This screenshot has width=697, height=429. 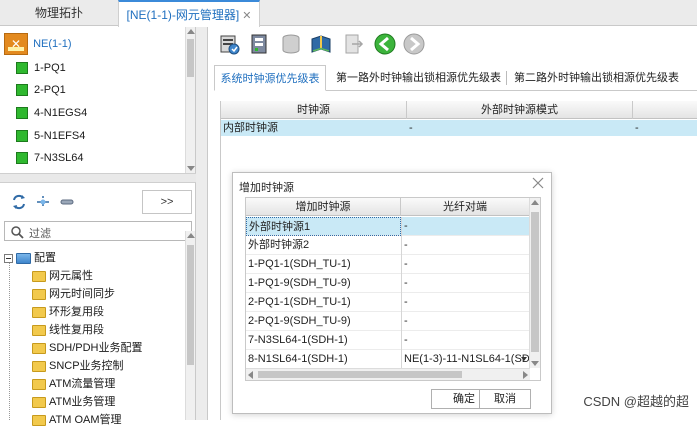 I want to click on close-icon, so click(x=538, y=183).